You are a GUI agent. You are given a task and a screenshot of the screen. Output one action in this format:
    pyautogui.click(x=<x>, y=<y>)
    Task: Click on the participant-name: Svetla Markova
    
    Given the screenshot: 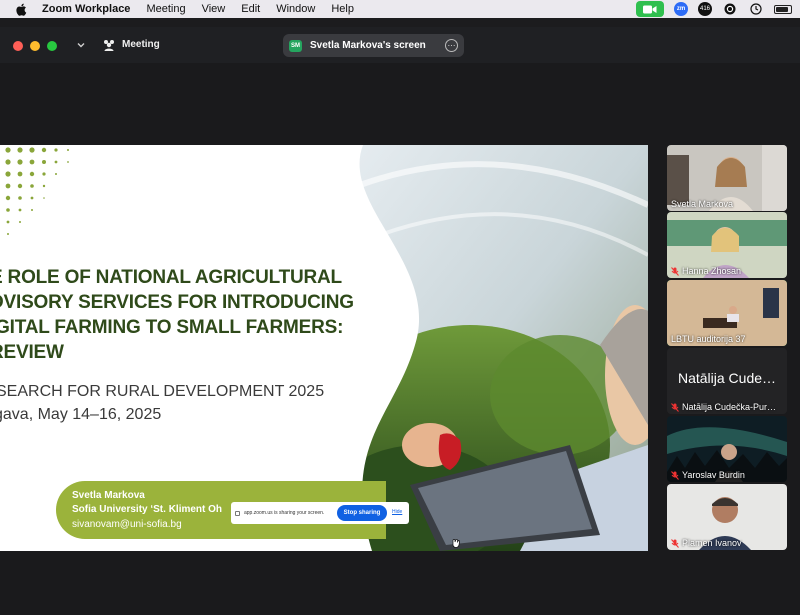 What is the action you would take?
    pyautogui.click(x=702, y=204)
    